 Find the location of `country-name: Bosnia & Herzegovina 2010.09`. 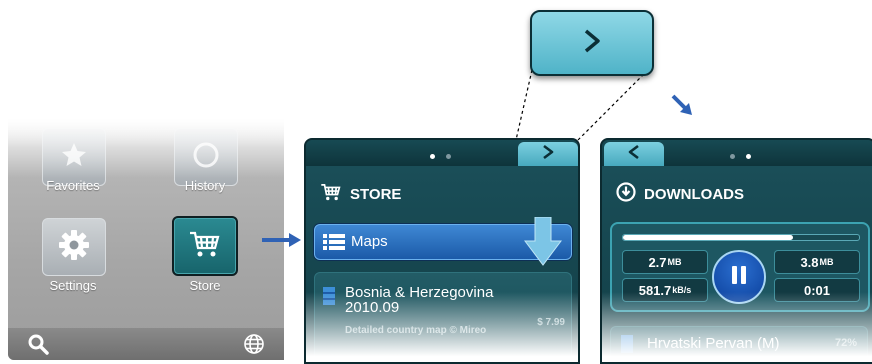

country-name: Bosnia & Herzegovina 2010.09 is located at coordinates (419, 300).